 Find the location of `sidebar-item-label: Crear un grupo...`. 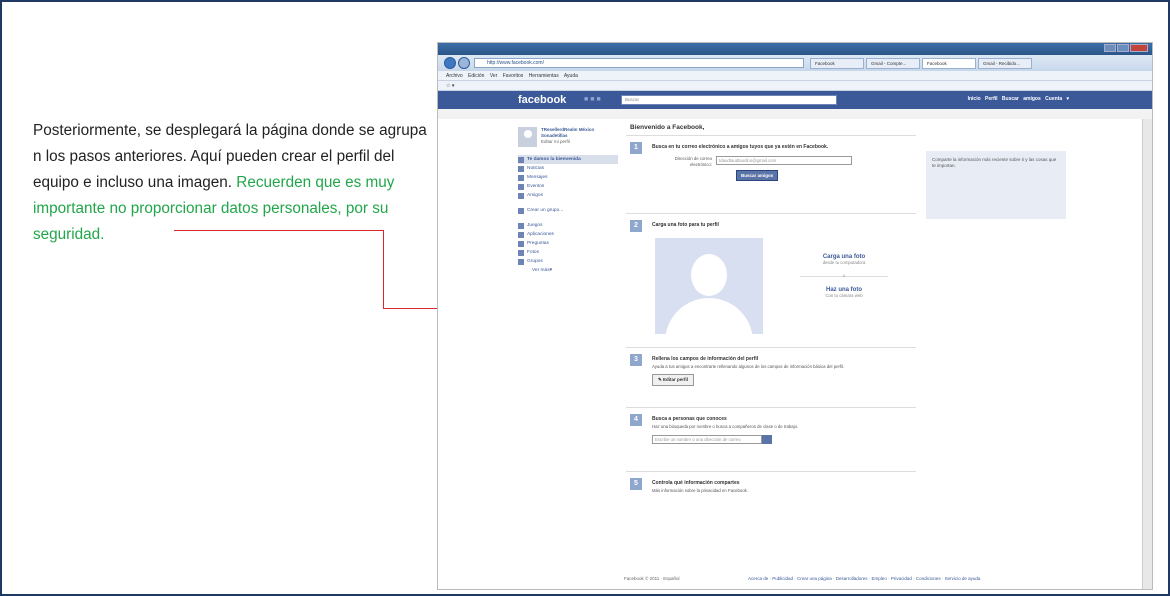

sidebar-item-label: Crear un grupo... is located at coordinates (545, 210).